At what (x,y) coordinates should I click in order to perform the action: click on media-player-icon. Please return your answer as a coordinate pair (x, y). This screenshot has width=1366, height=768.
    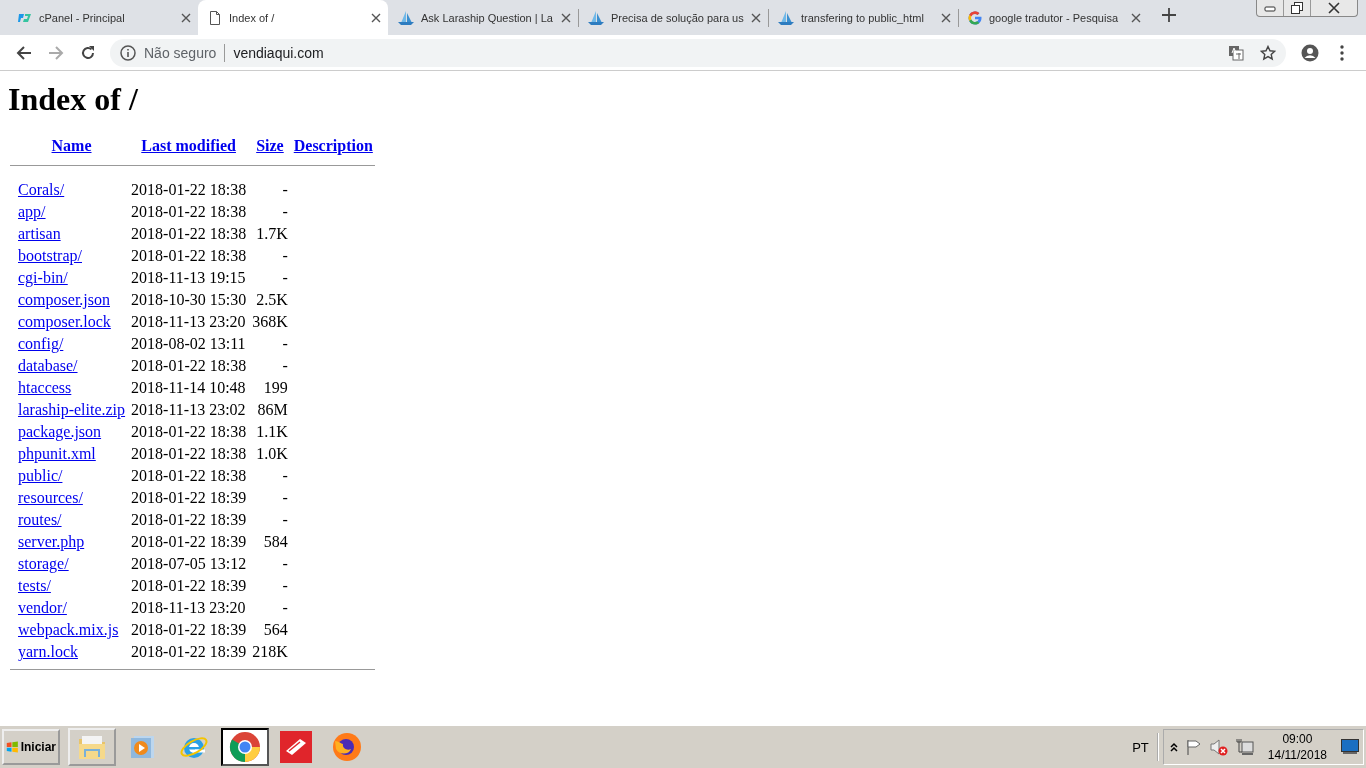
    Looking at the image, I should click on (143, 747).